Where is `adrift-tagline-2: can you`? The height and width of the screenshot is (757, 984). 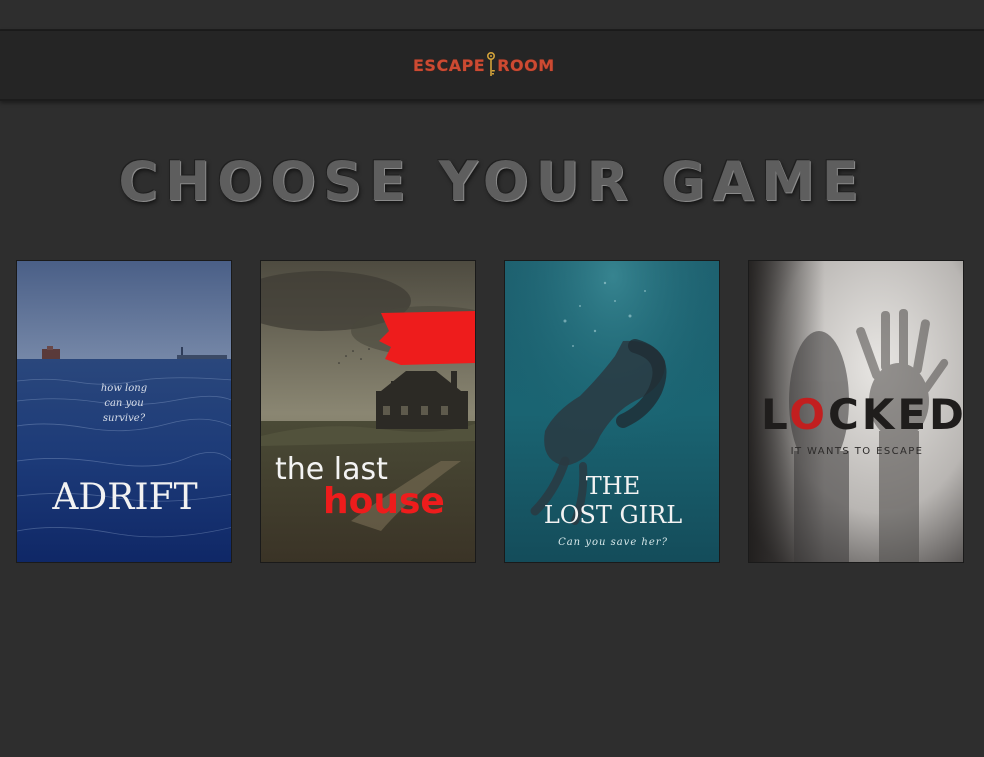 adrift-tagline-2: can you is located at coordinates (123, 403).